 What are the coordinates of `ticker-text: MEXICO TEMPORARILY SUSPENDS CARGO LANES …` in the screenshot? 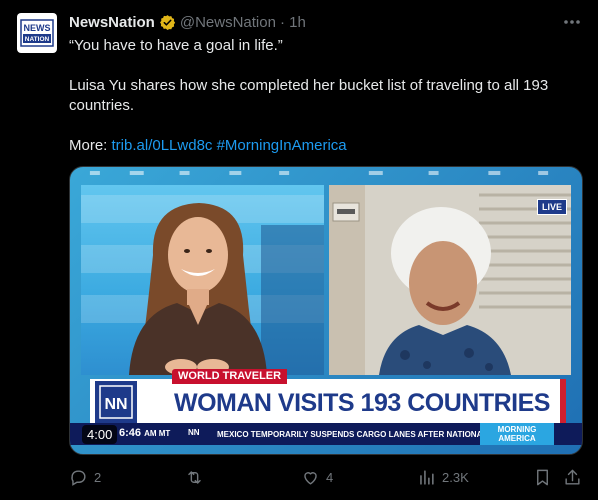 It's located at (352, 434).